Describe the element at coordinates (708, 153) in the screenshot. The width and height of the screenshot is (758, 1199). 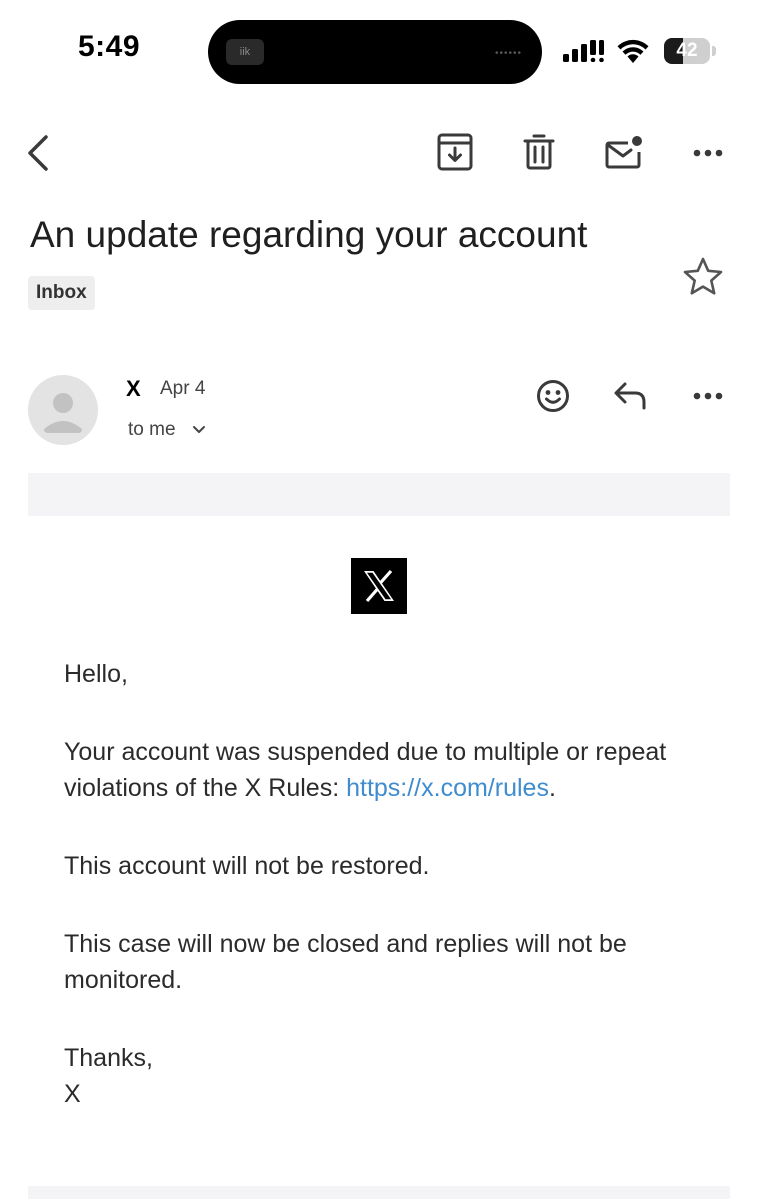
I see `more-options-icon` at that location.